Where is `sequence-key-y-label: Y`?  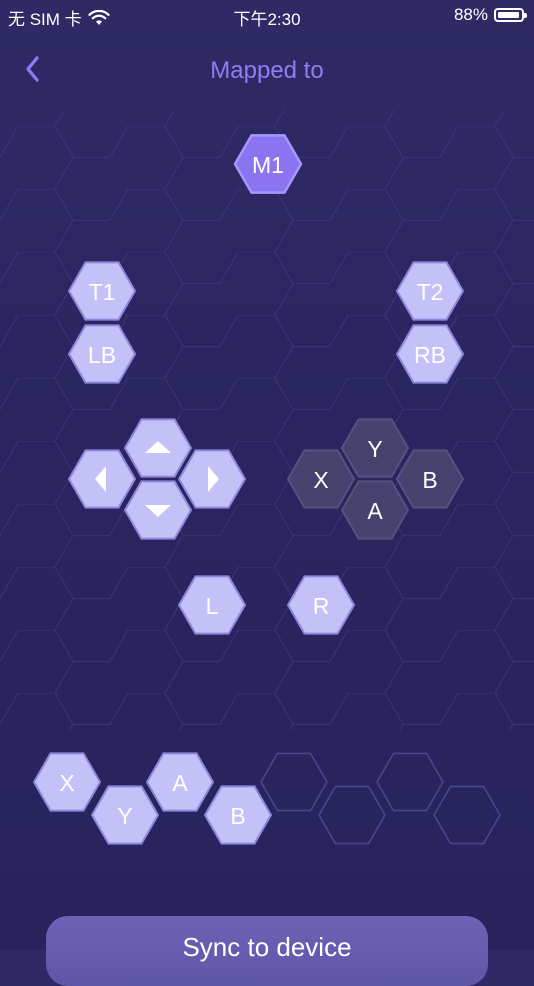 sequence-key-y-label: Y is located at coordinates (124, 816).